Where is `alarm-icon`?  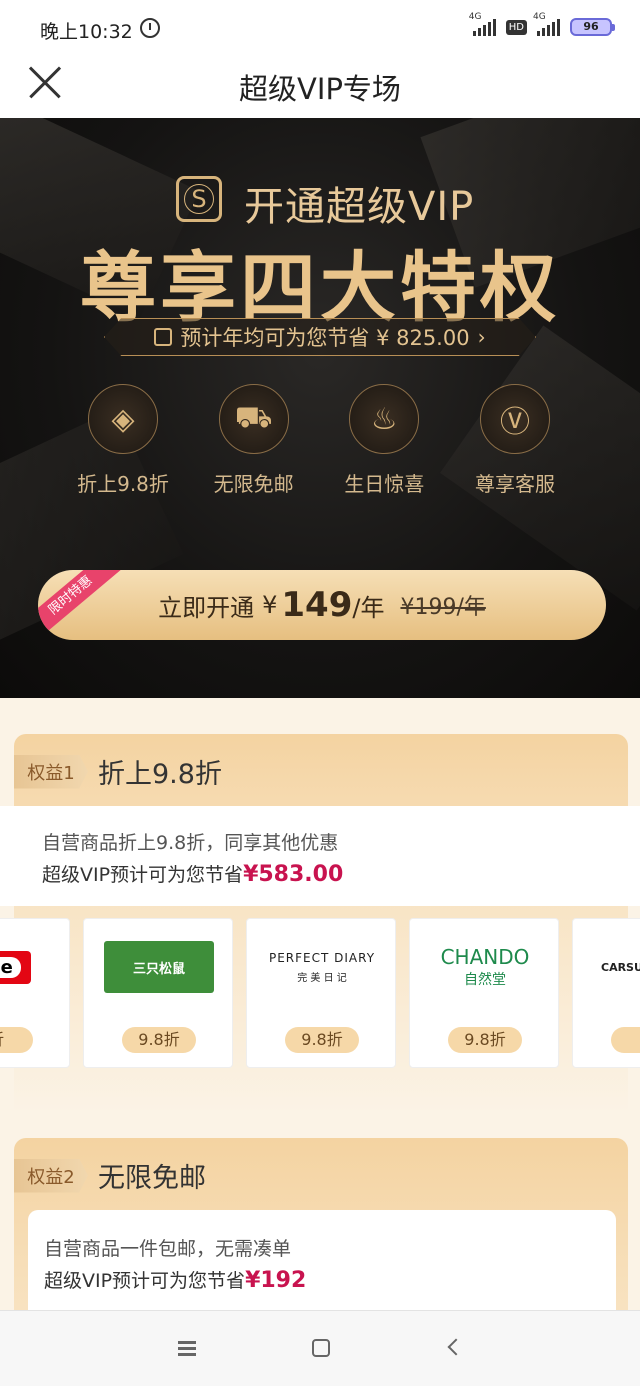
alarm-icon is located at coordinates (150, 28).